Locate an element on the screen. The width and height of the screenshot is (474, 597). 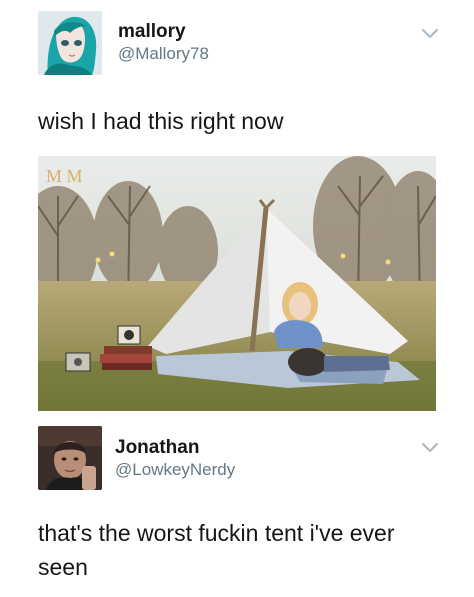
avatar-jonathan is located at coordinates (70, 458).